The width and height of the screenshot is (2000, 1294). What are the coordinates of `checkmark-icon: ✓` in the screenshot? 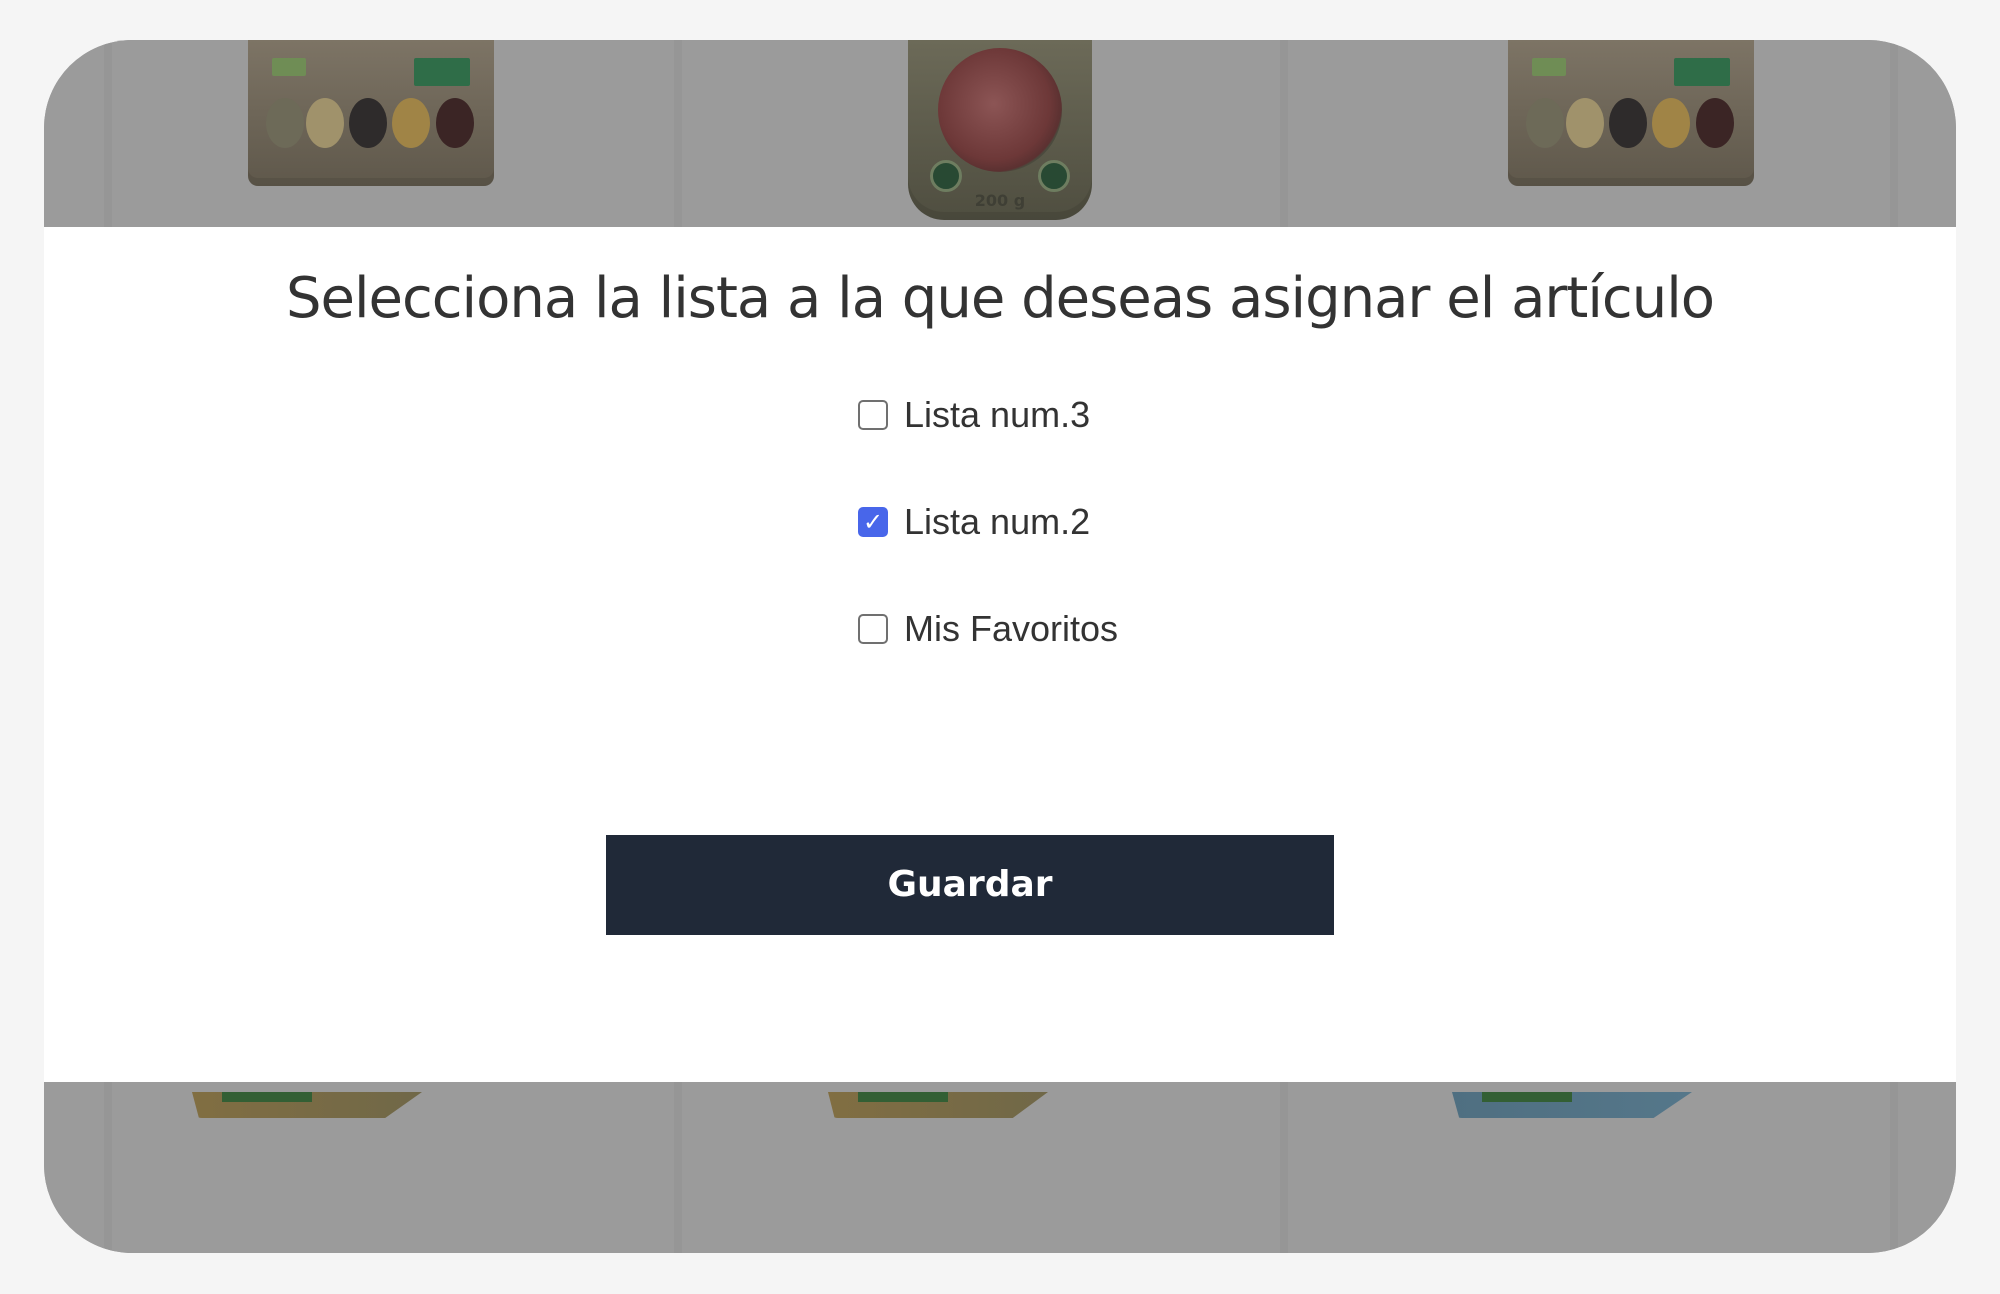 It's located at (873, 521).